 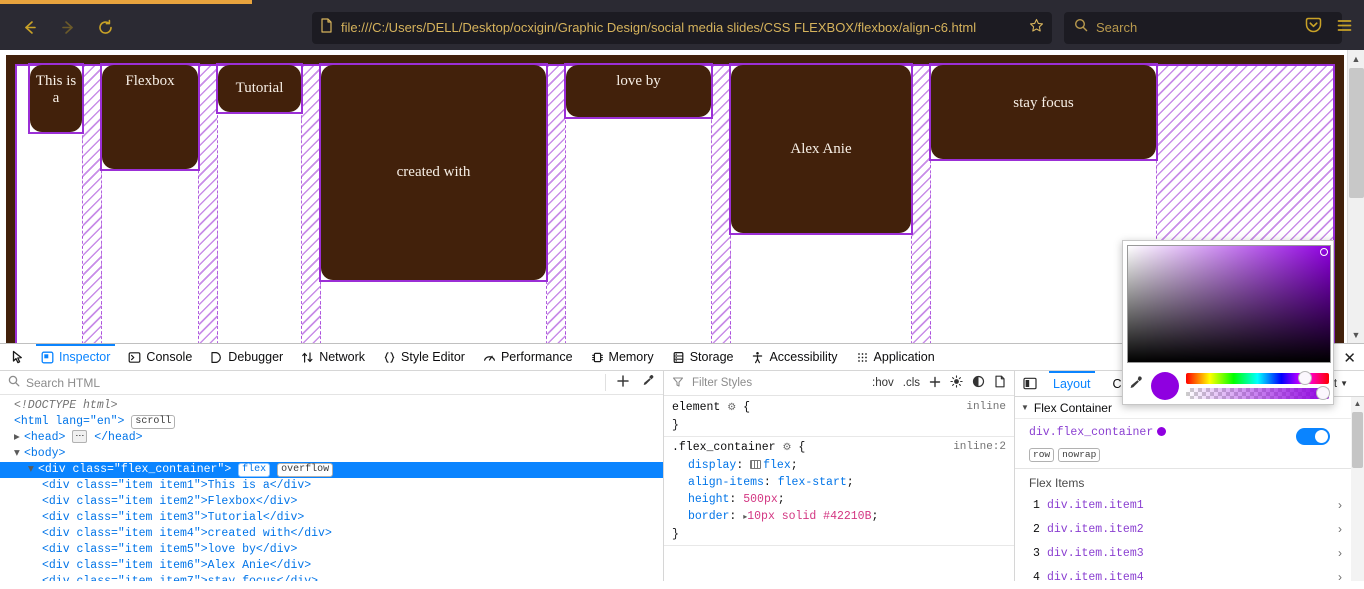 What do you see at coordinates (895, 357) in the screenshot?
I see `tab-application: Application` at bounding box center [895, 357].